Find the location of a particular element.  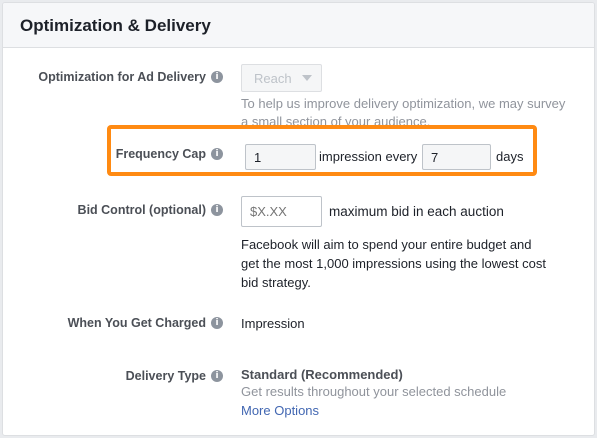

bid-control-label-row: Bid Control (optional) i is located at coordinates (150, 210).